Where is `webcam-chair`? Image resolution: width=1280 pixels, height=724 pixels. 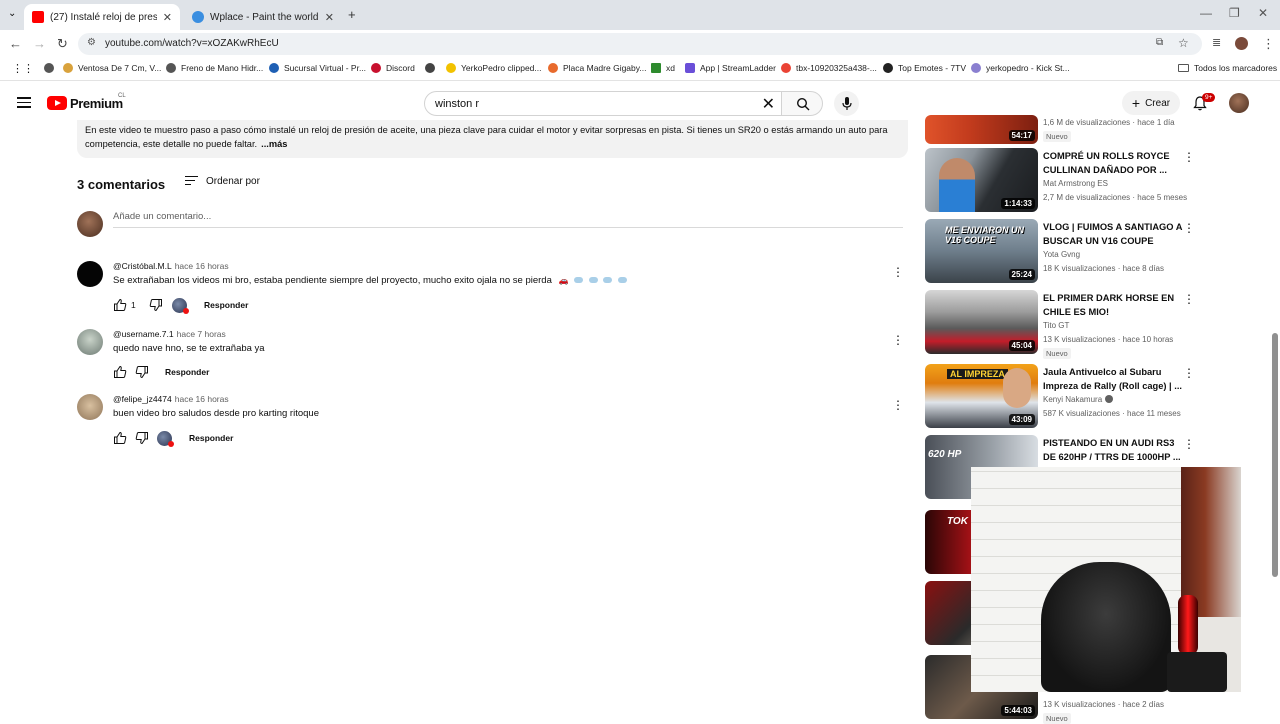 webcam-chair is located at coordinates (1106, 627).